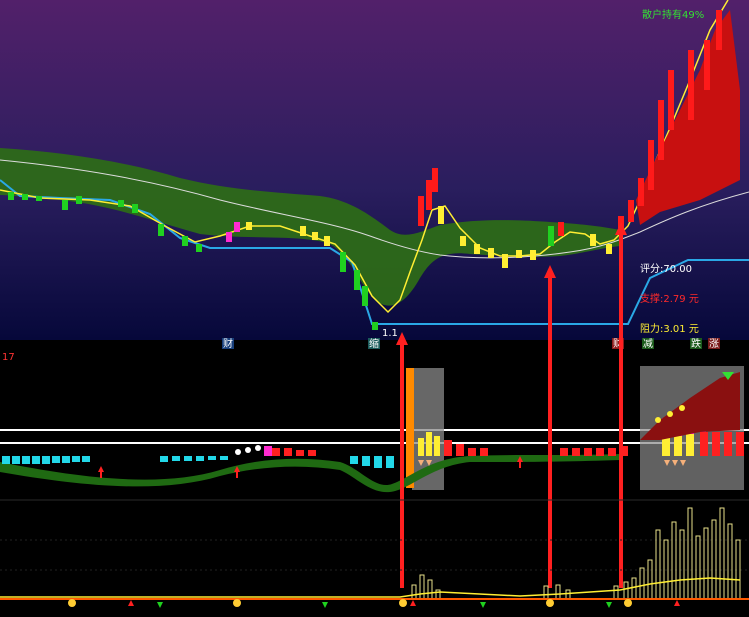  I want to click on volume-bars, so click(576, 553).